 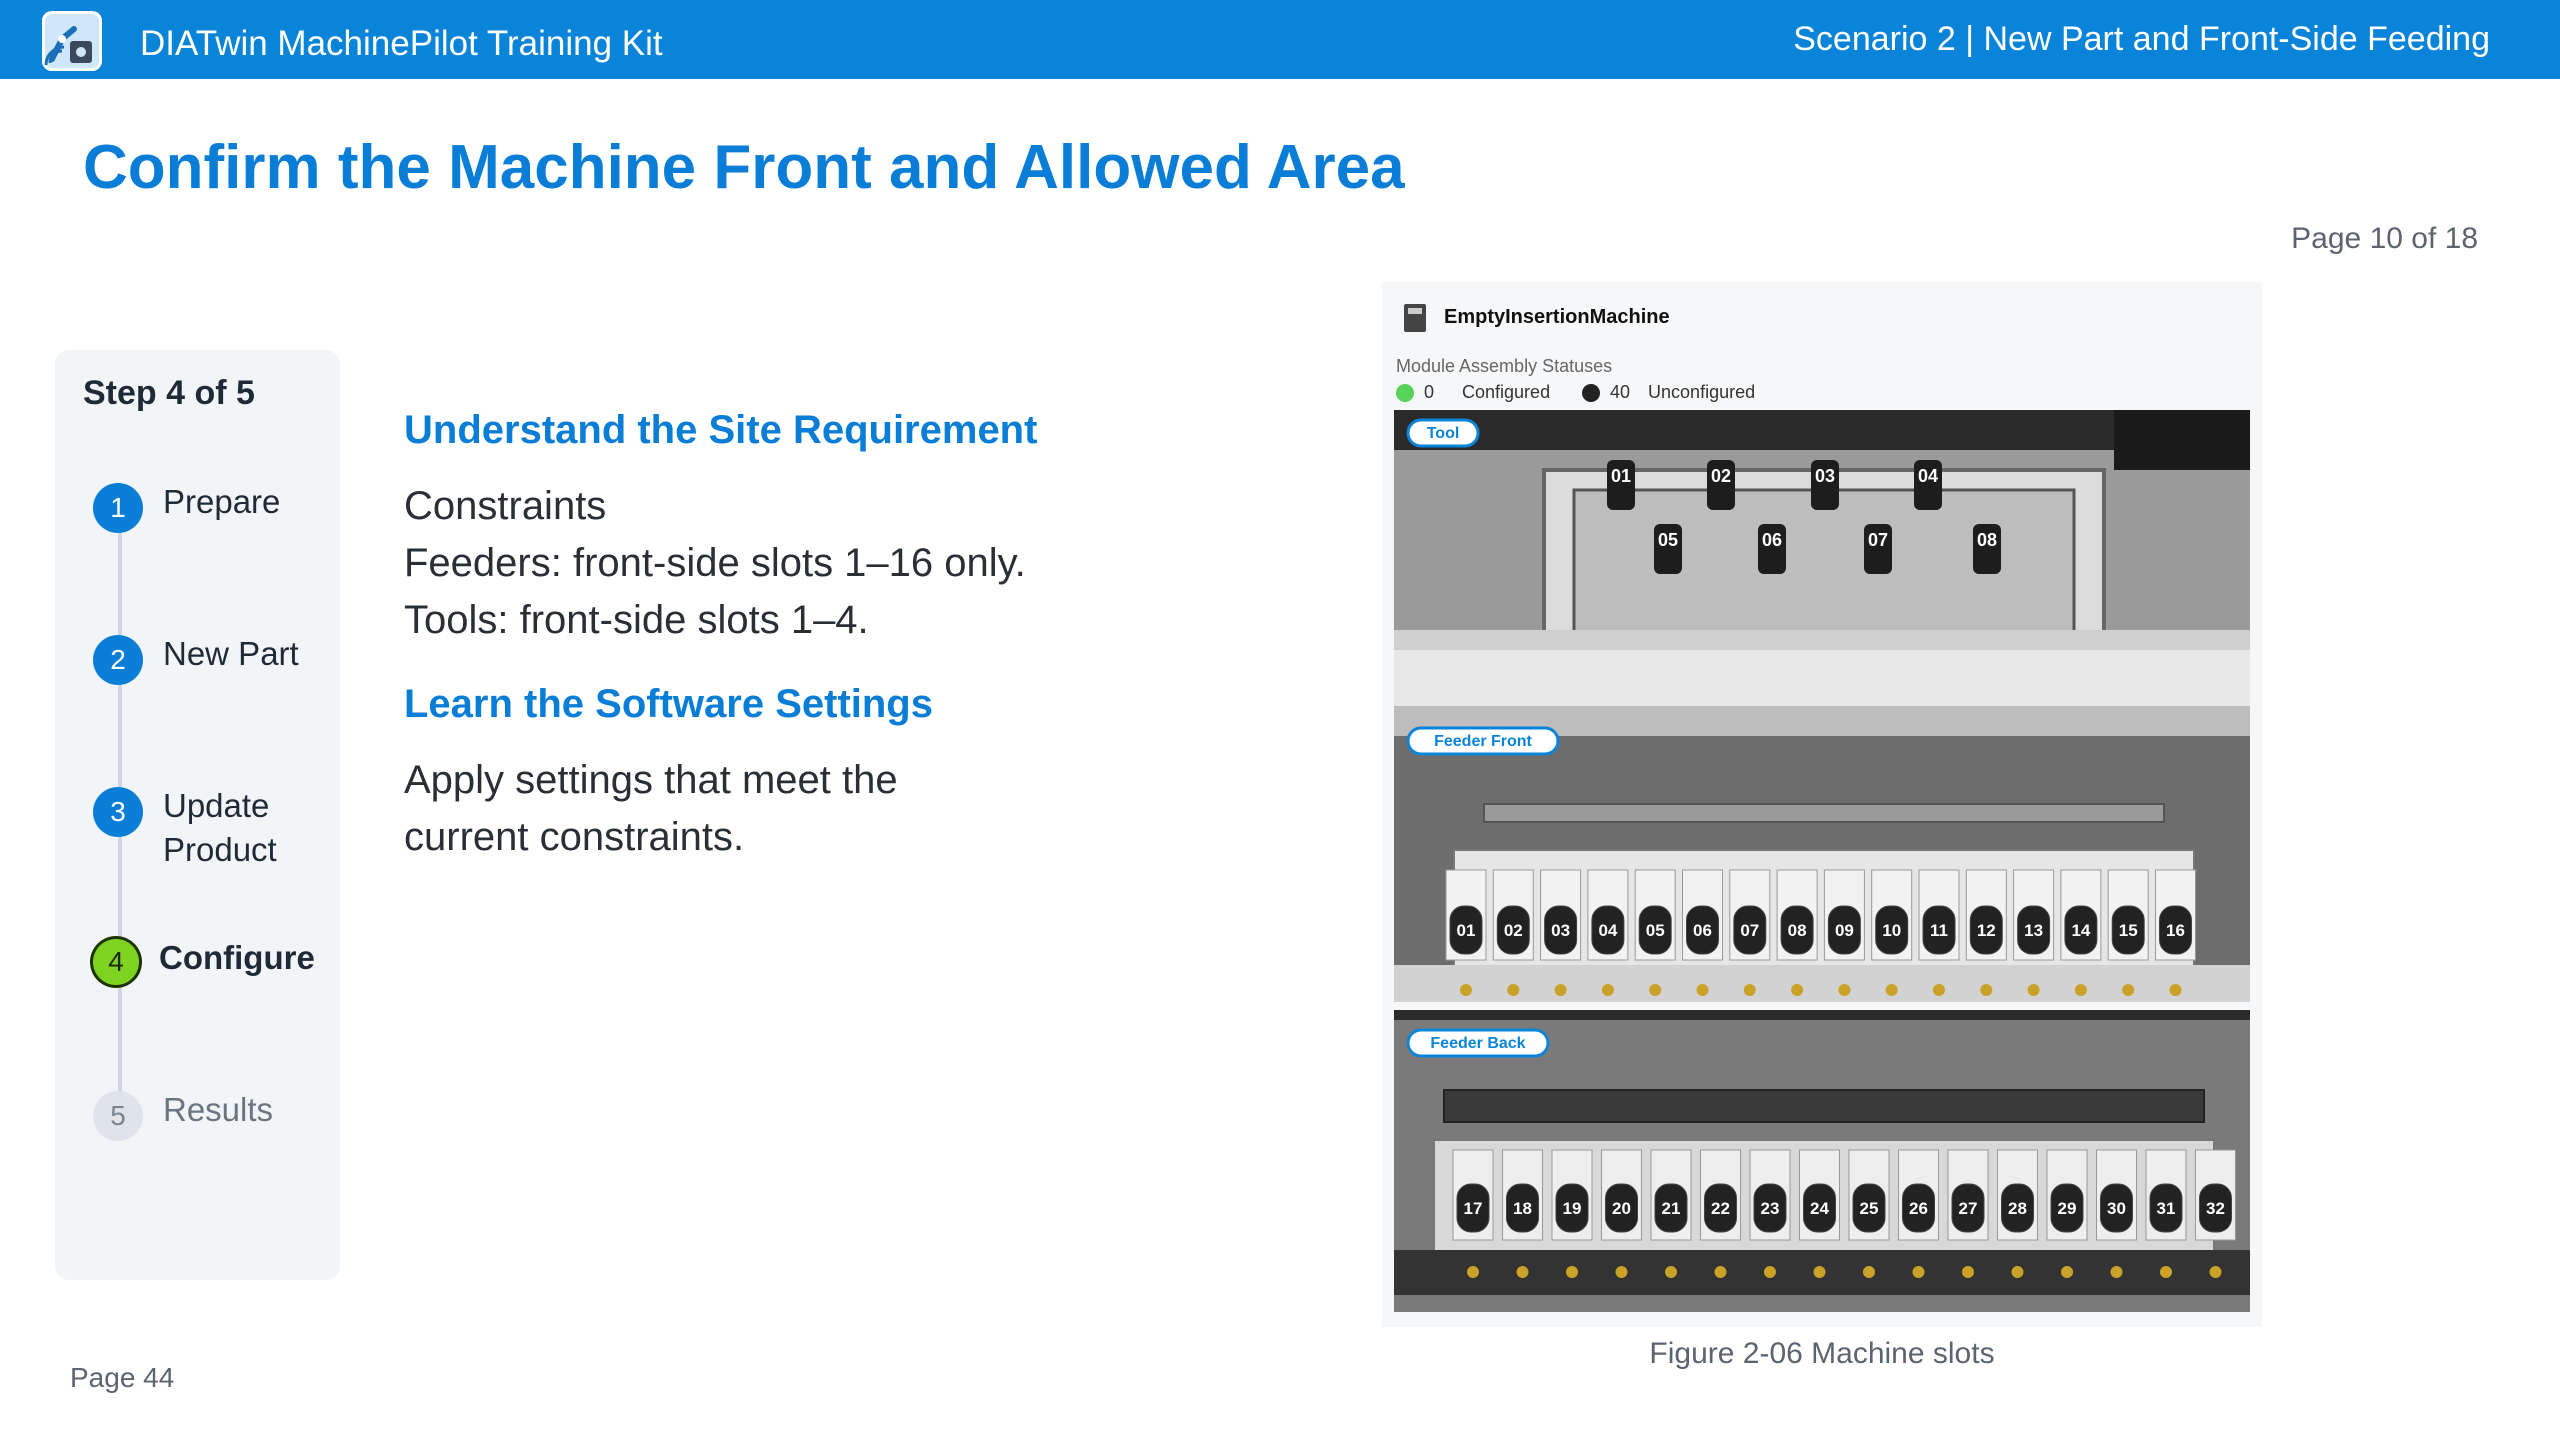 I want to click on front-slot-09-label: 09, so click(x=1844, y=930).